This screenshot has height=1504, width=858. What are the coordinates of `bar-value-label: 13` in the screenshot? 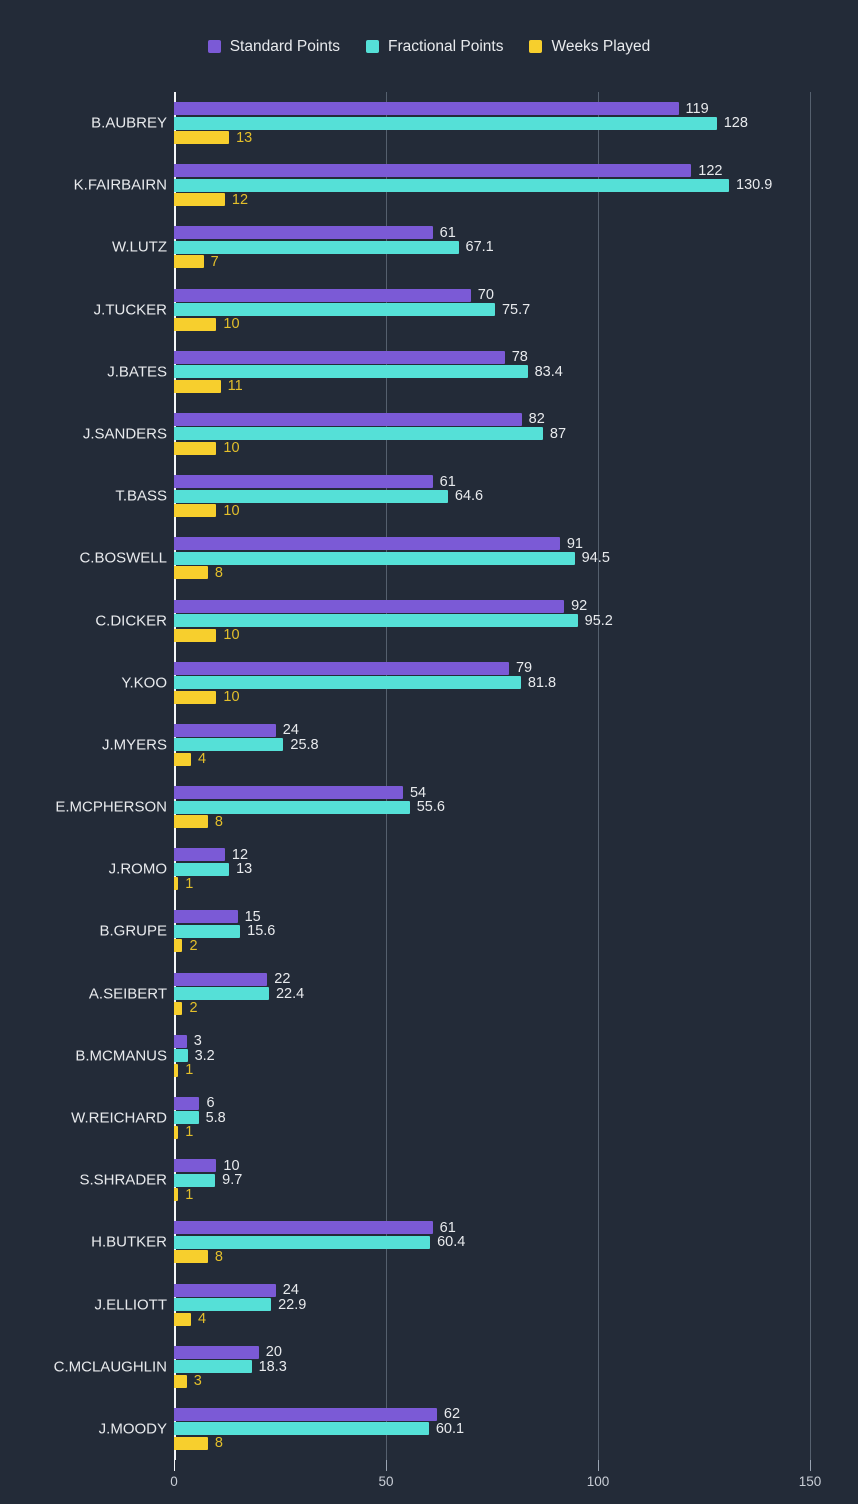 It's located at (244, 869).